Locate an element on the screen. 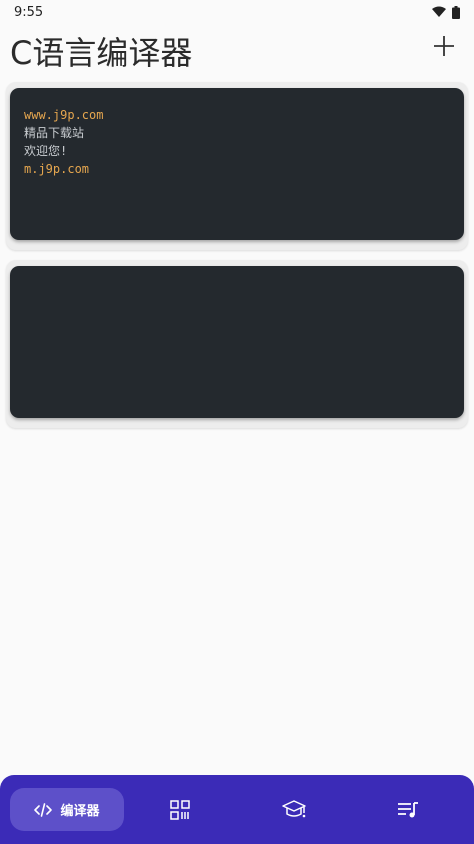  nav-item-compiler: 编译器 is located at coordinates (67, 809).